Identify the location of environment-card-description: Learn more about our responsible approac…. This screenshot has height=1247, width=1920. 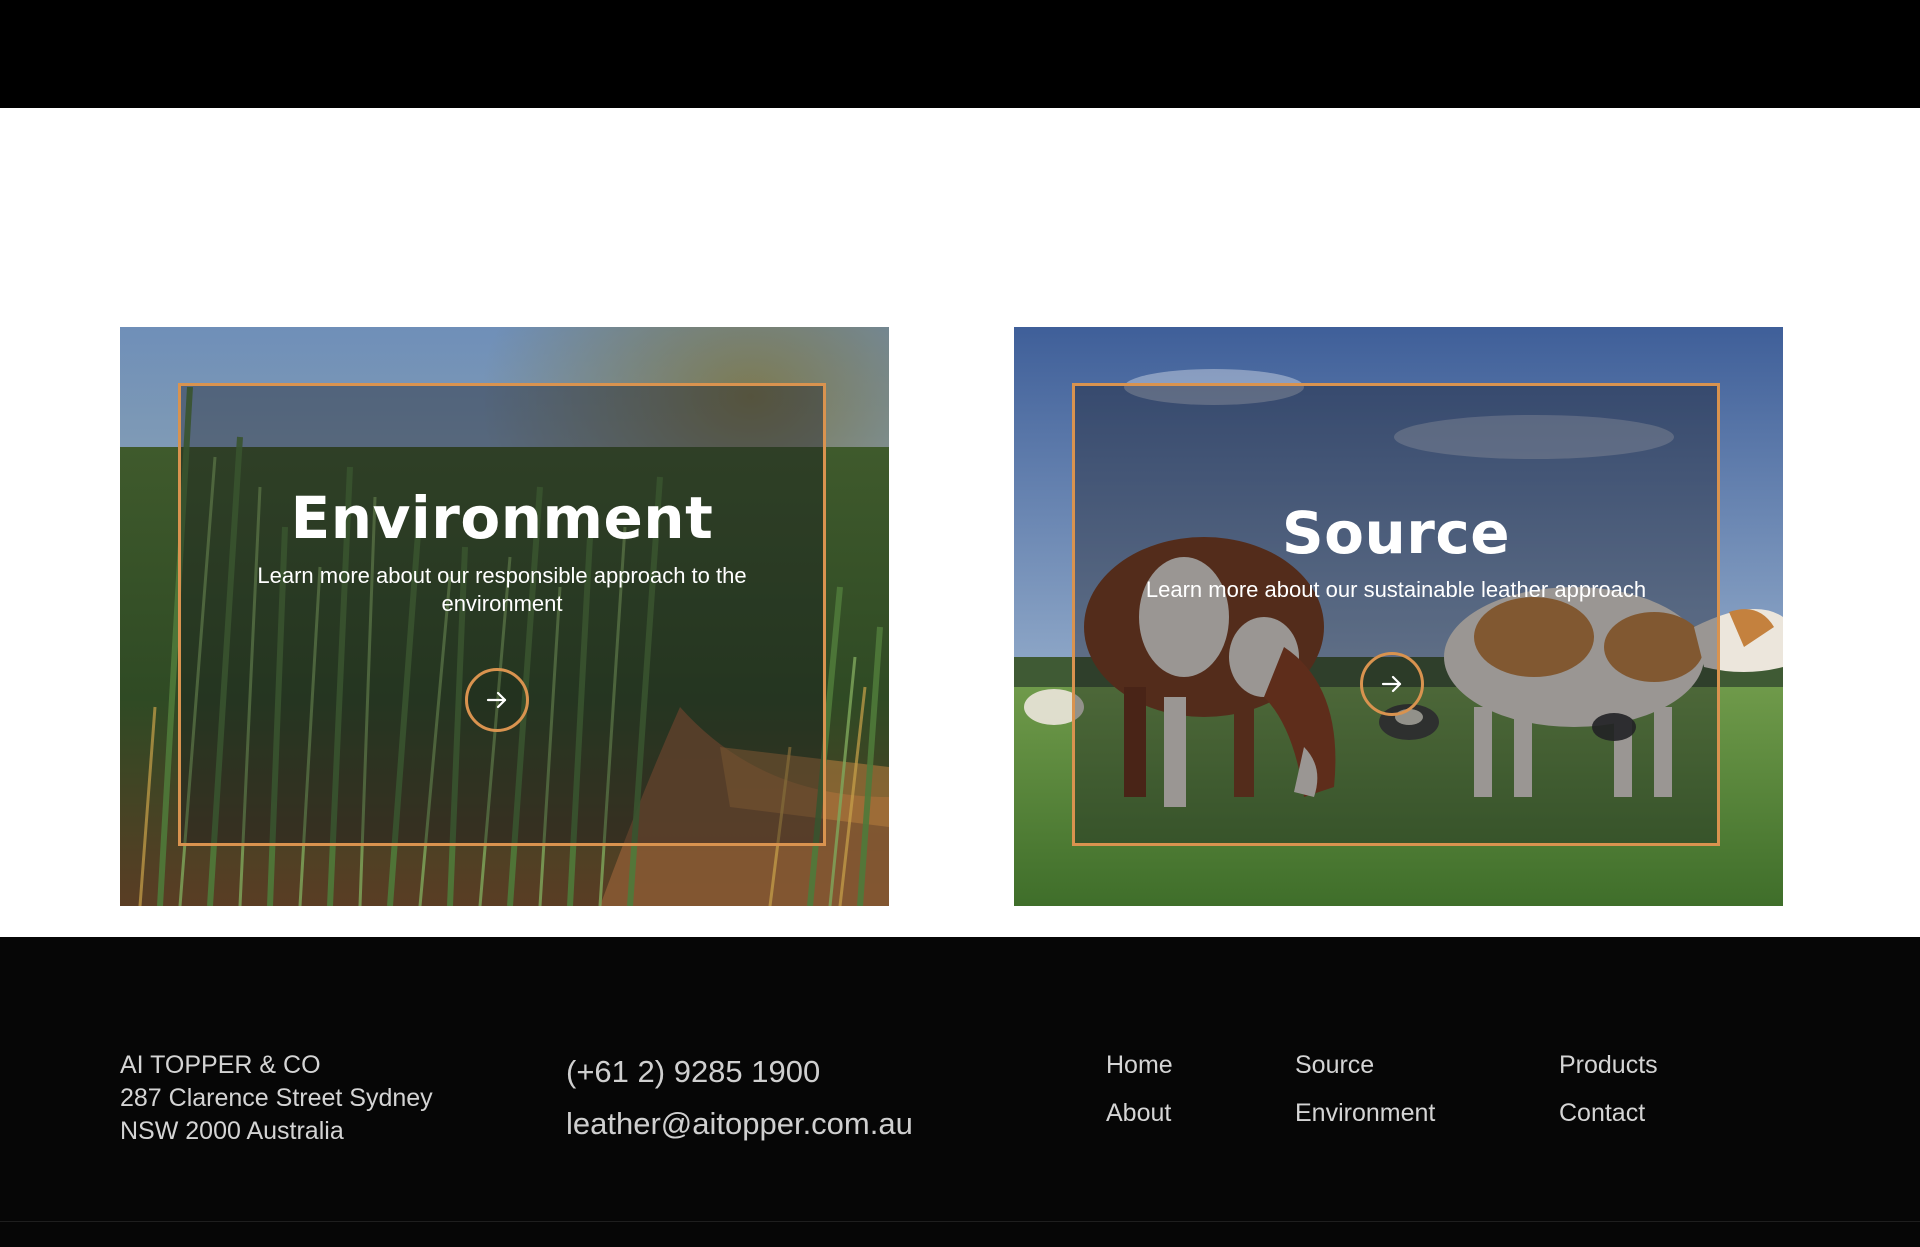
(502, 589).